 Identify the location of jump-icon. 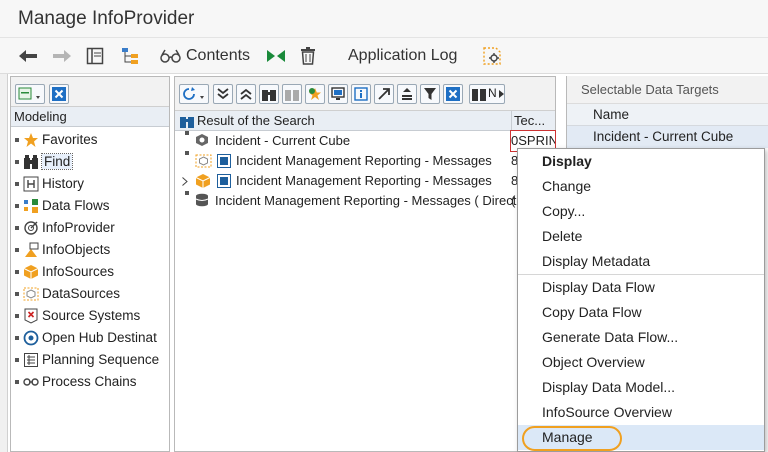
(384, 94).